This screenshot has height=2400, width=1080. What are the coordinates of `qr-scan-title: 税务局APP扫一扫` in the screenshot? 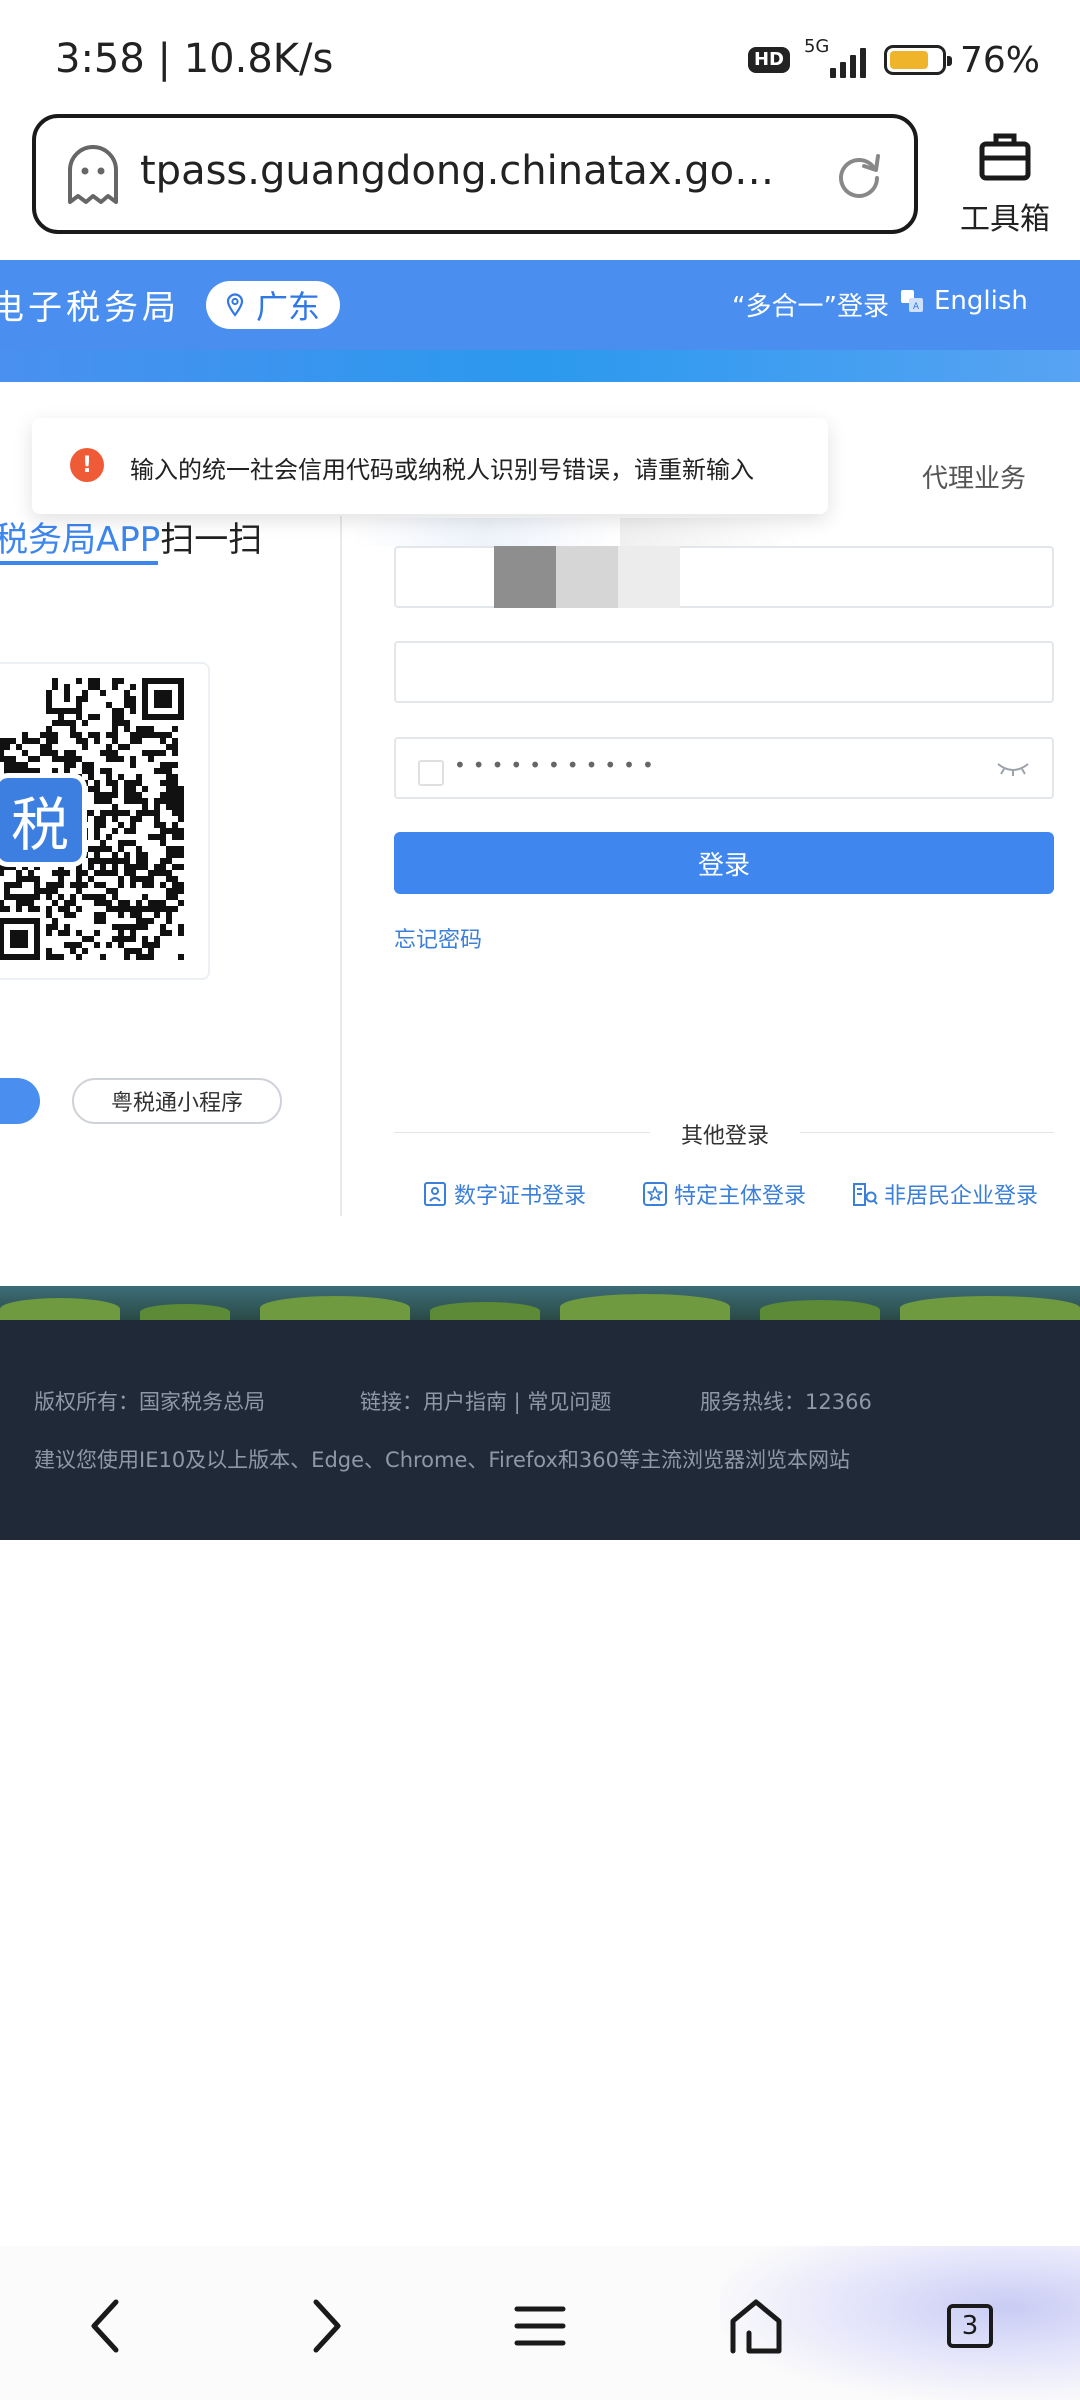 It's located at (131, 536).